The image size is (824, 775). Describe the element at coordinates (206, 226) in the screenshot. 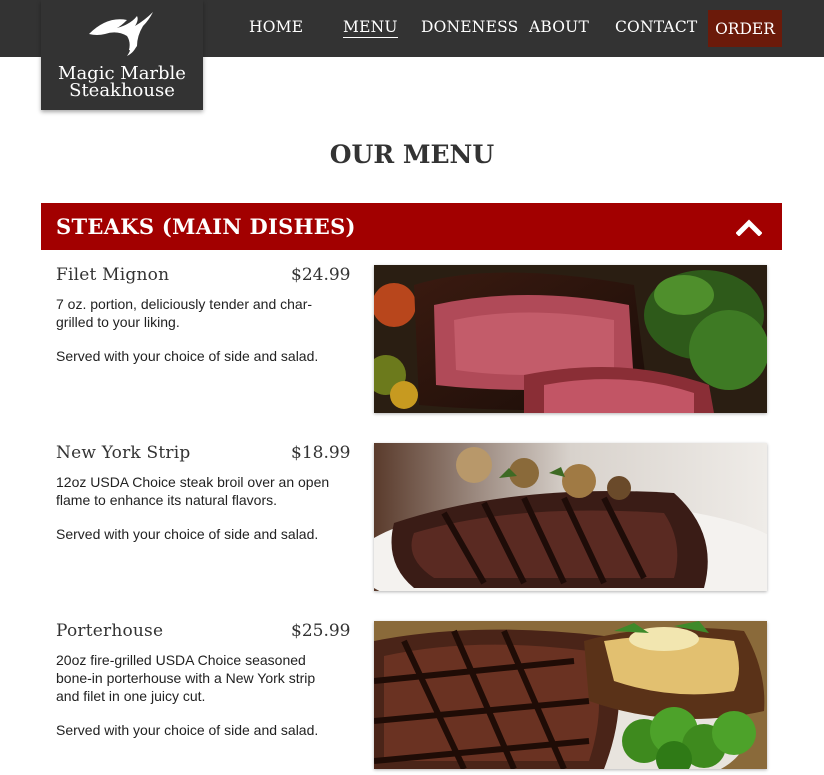

I see `section-title: STEAKS (MAIN DISHES)` at that location.